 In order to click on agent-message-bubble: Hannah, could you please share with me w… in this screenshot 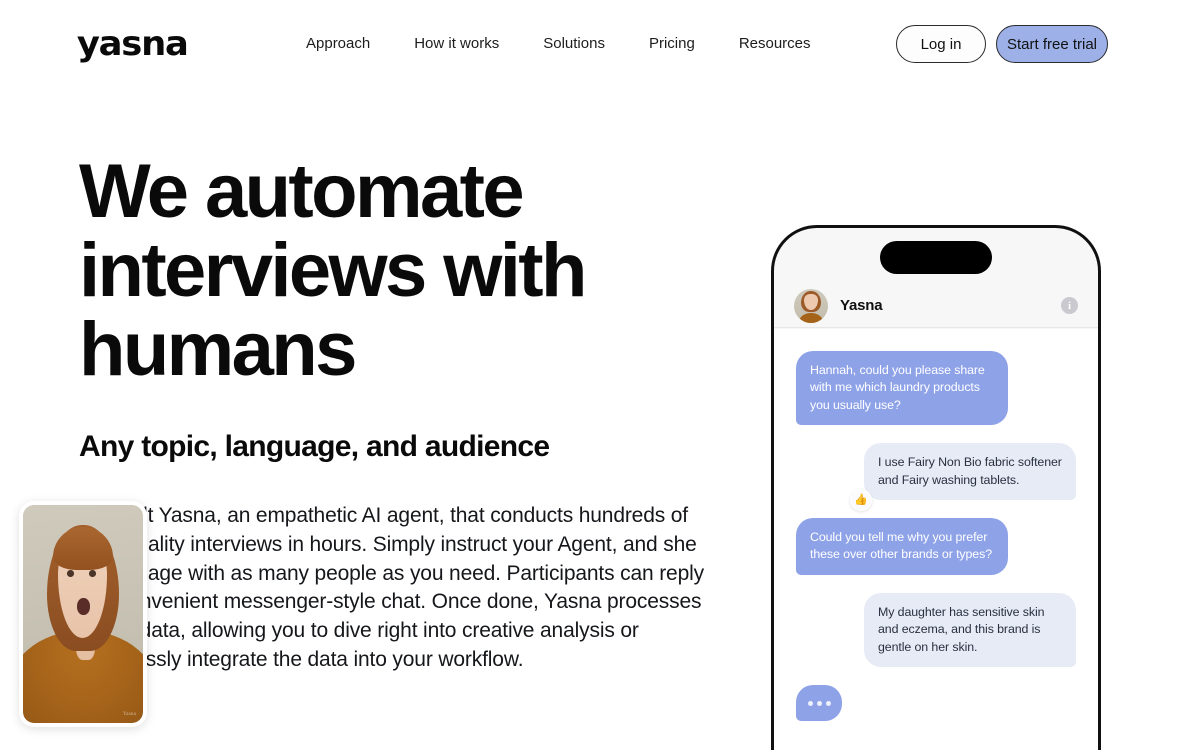, I will do `click(902, 388)`.